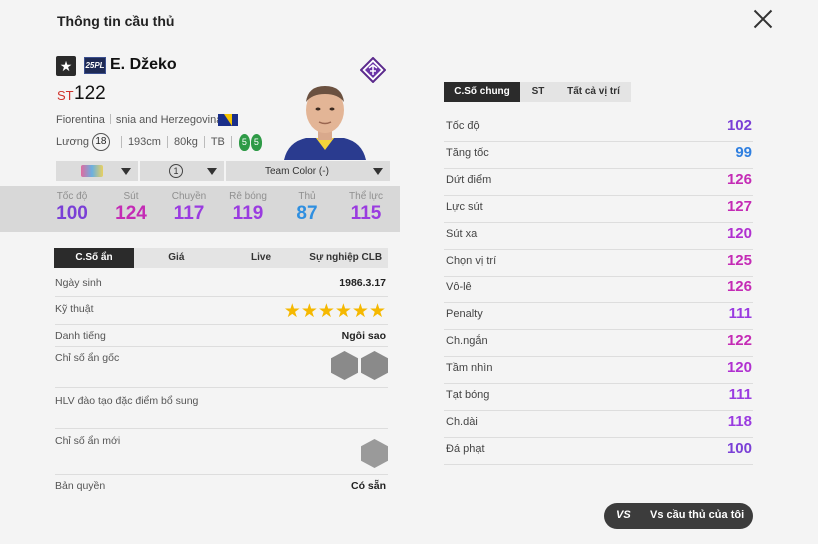 The height and width of the screenshot is (544, 818). What do you see at coordinates (74, 309) in the screenshot?
I see `skill-label: Kỹ thuật` at bounding box center [74, 309].